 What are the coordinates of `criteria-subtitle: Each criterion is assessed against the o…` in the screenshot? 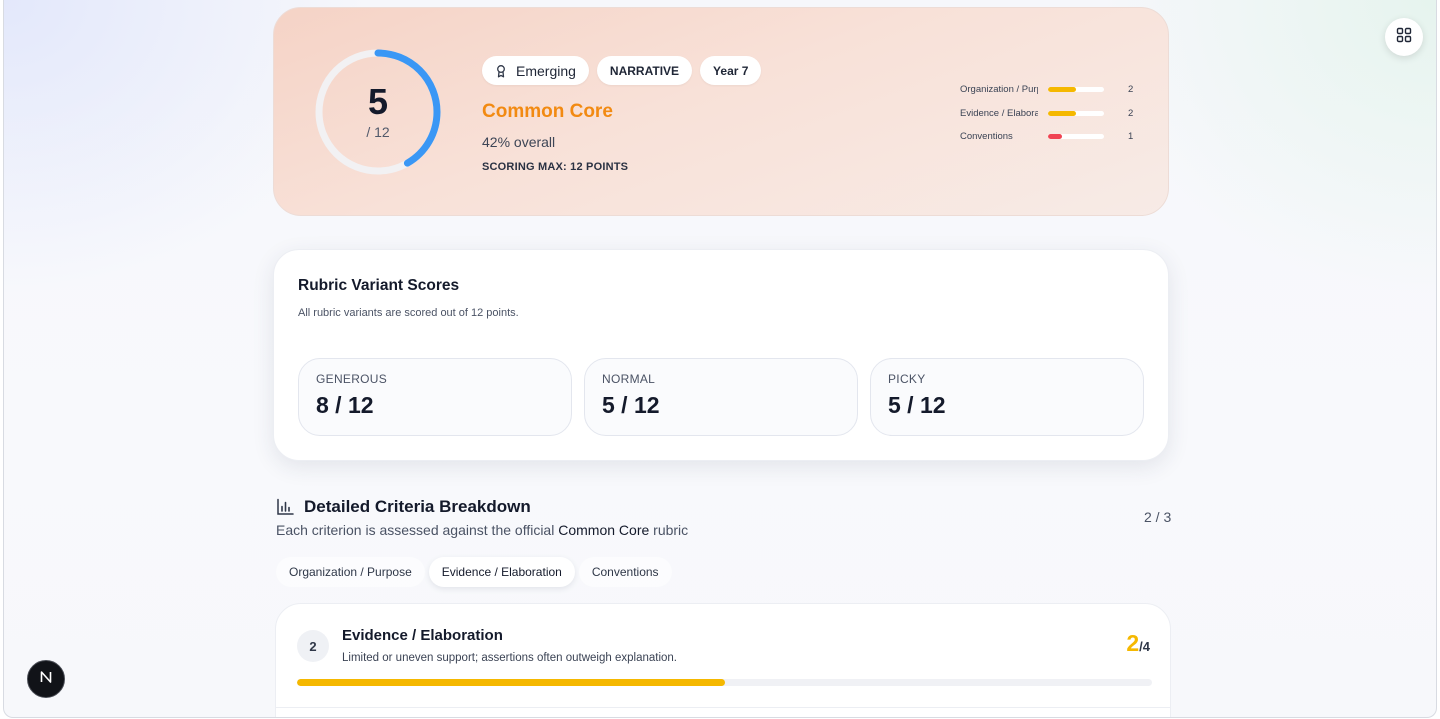 It's located at (482, 530).